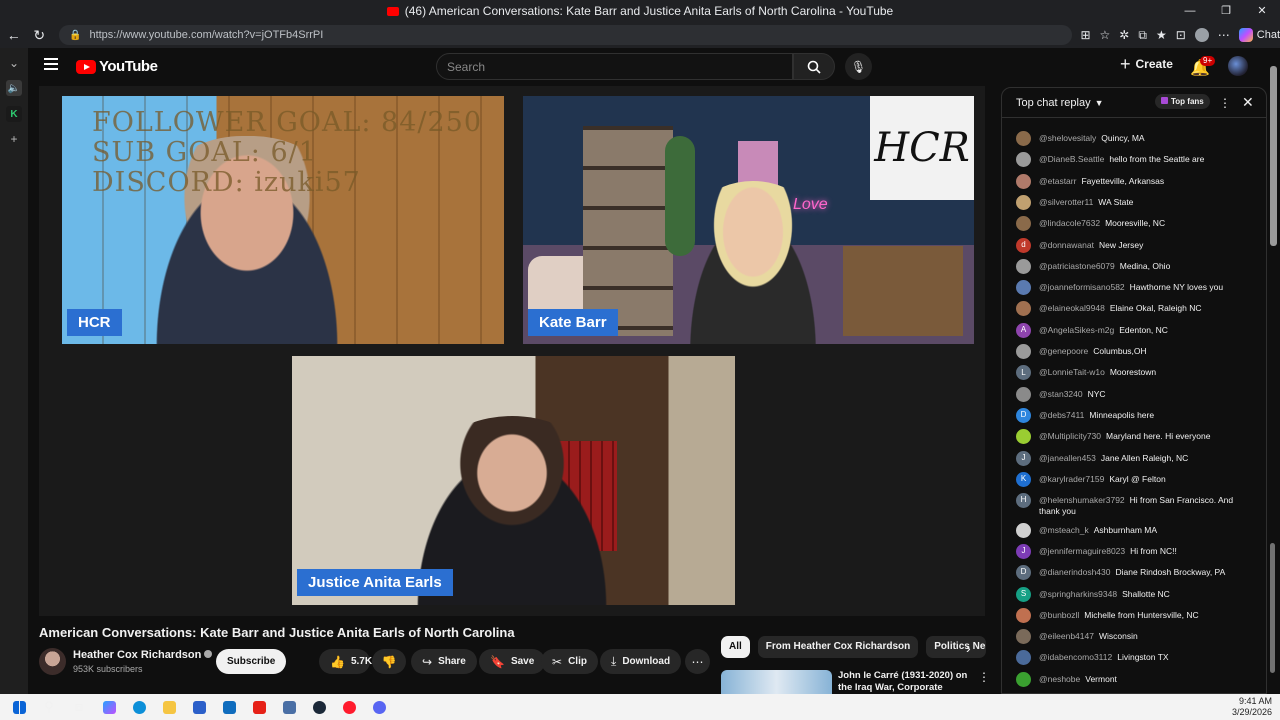  Describe the element at coordinates (1057, 181) in the screenshot. I see `chat-author-name: @etastarr` at that location.